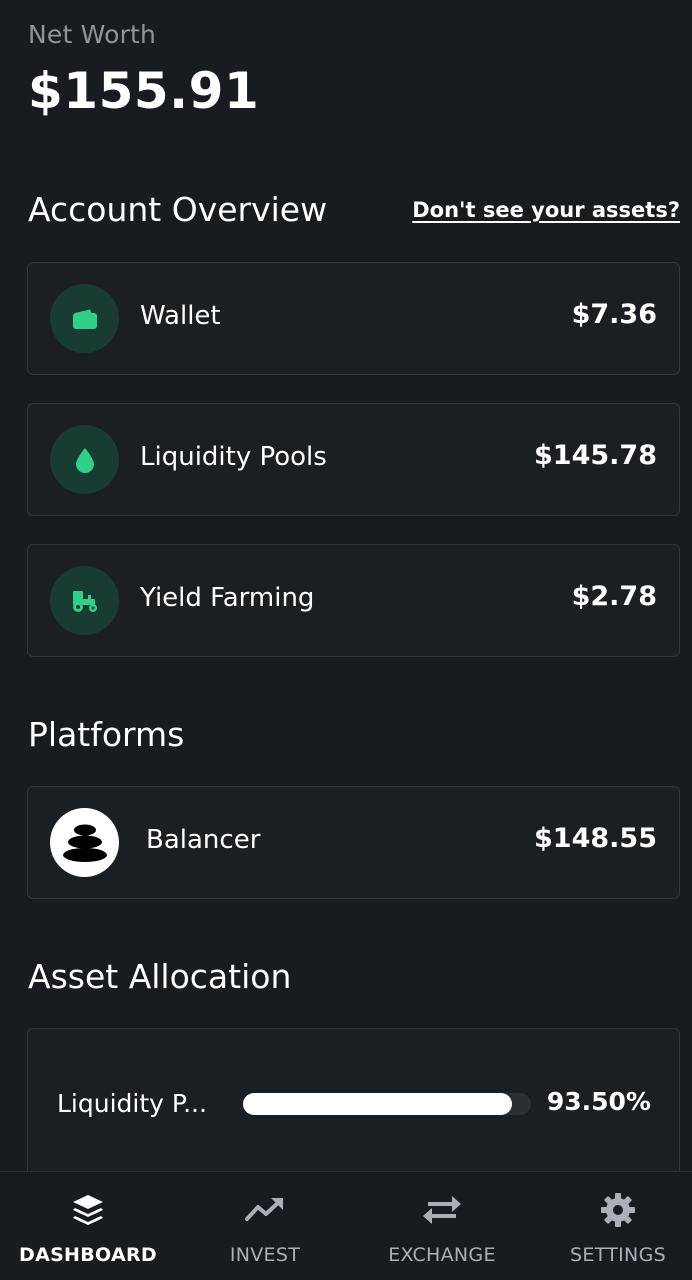 The width and height of the screenshot is (692, 1280). Describe the element at coordinates (614, 596) in the screenshot. I see `yield-farming-value: $2.78` at that location.